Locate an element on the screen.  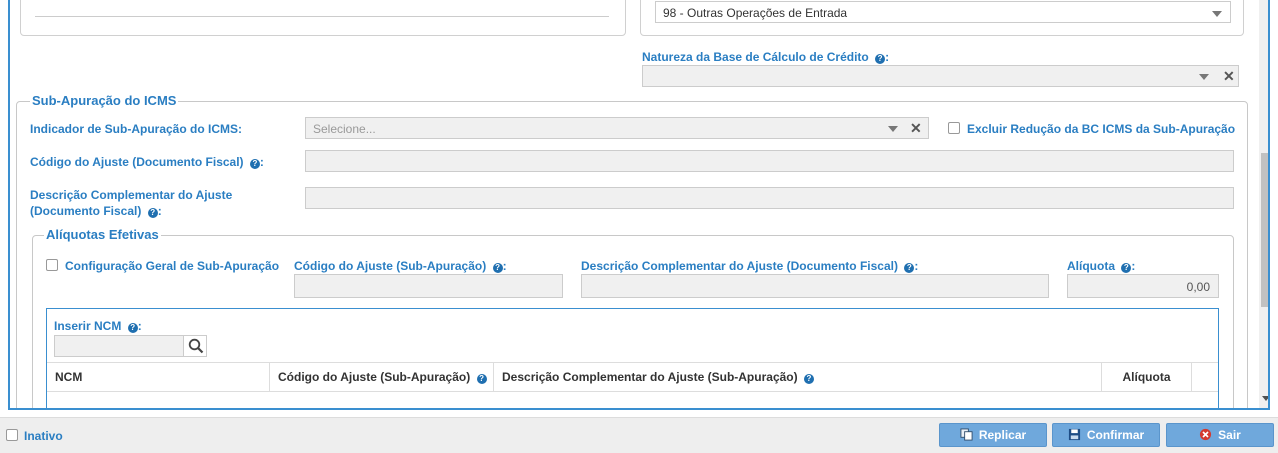
codigo-ajuste-label: Código do Ajuste (Documento Fiscal) ?: is located at coordinates (147, 162).